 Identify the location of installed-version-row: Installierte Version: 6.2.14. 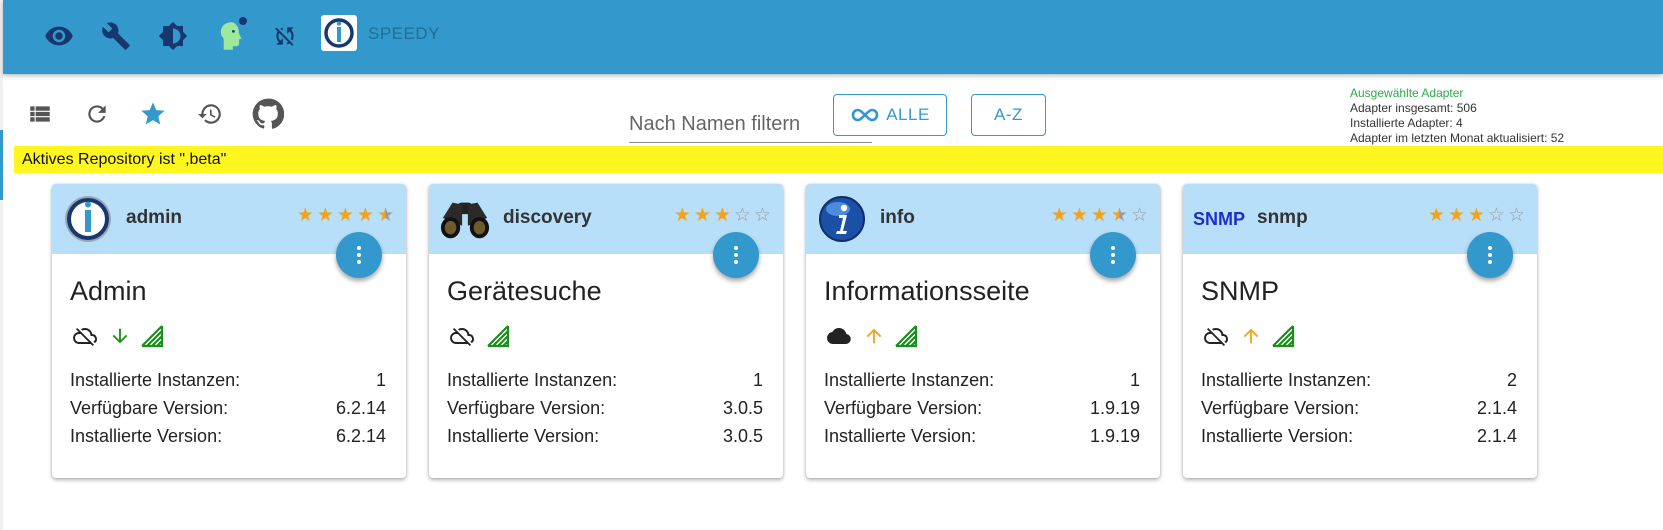
(228, 436).